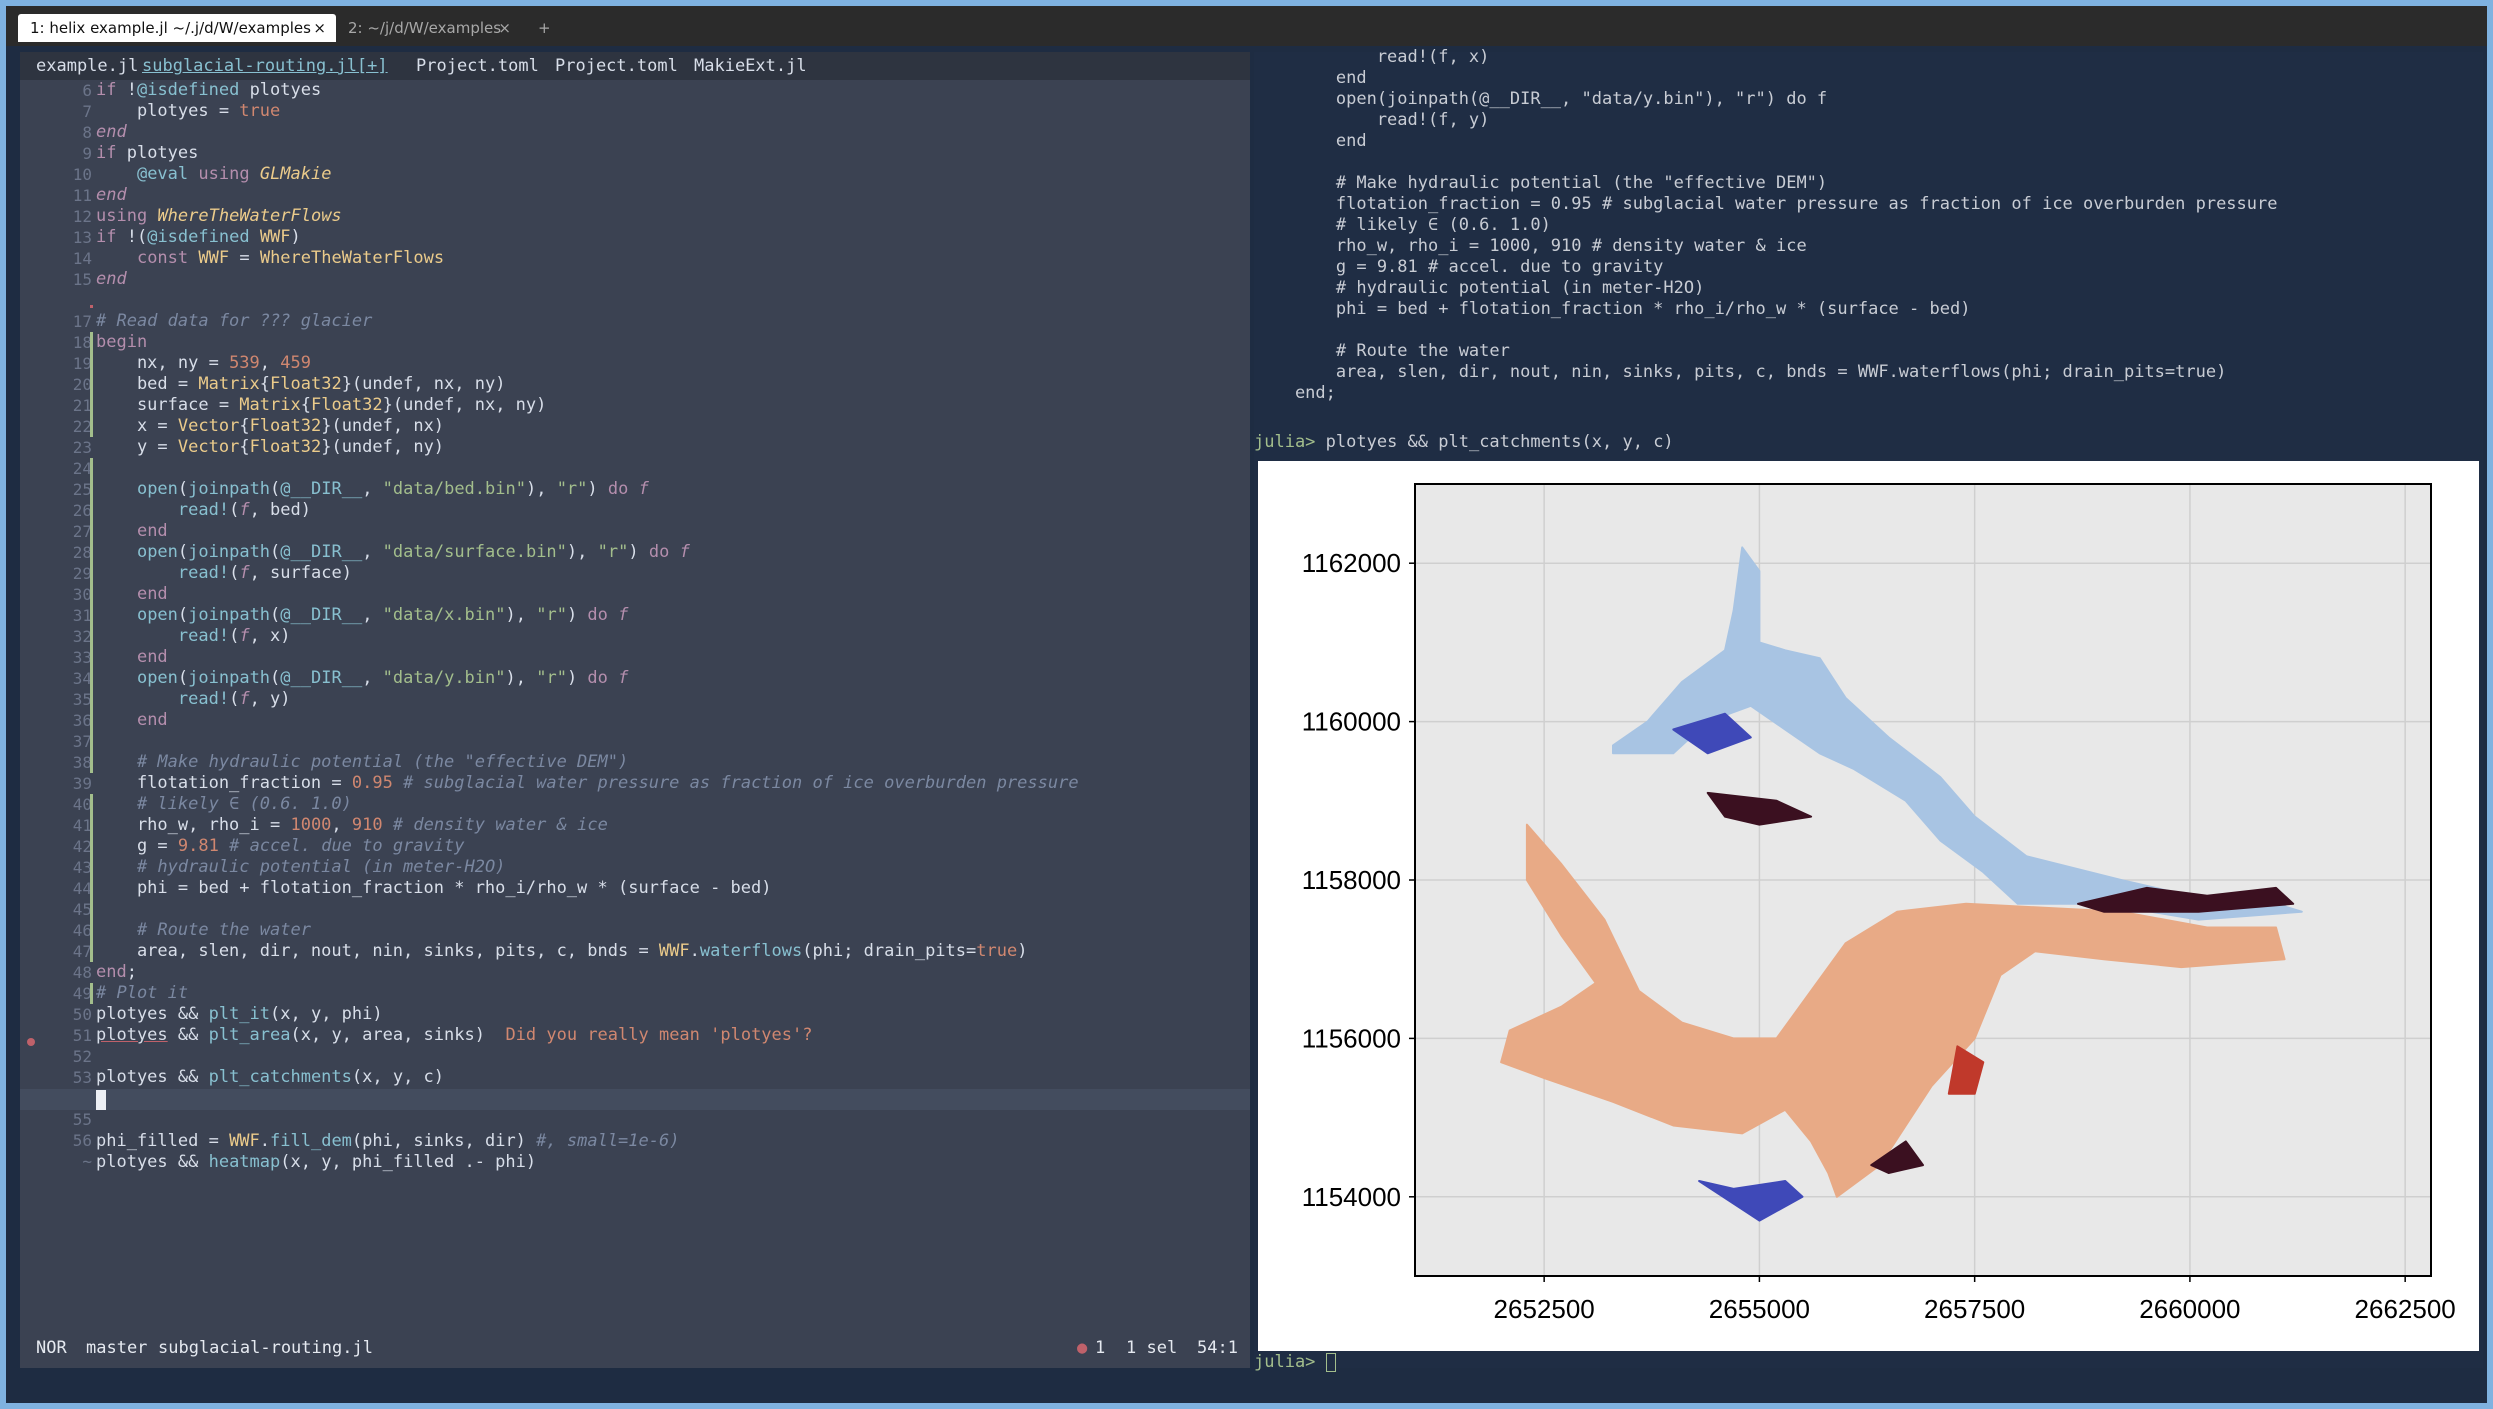 The width and height of the screenshot is (2493, 1409). I want to click on line-number: 30, so click(82, 594).